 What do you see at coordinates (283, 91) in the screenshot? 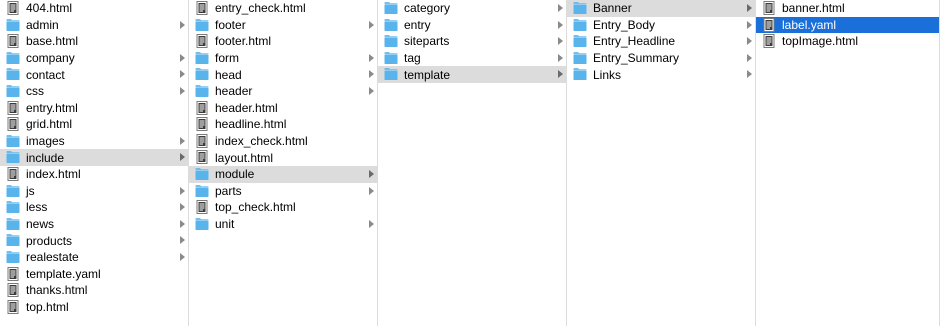
I see `folder-item-header: header` at bounding box center [283, 91].